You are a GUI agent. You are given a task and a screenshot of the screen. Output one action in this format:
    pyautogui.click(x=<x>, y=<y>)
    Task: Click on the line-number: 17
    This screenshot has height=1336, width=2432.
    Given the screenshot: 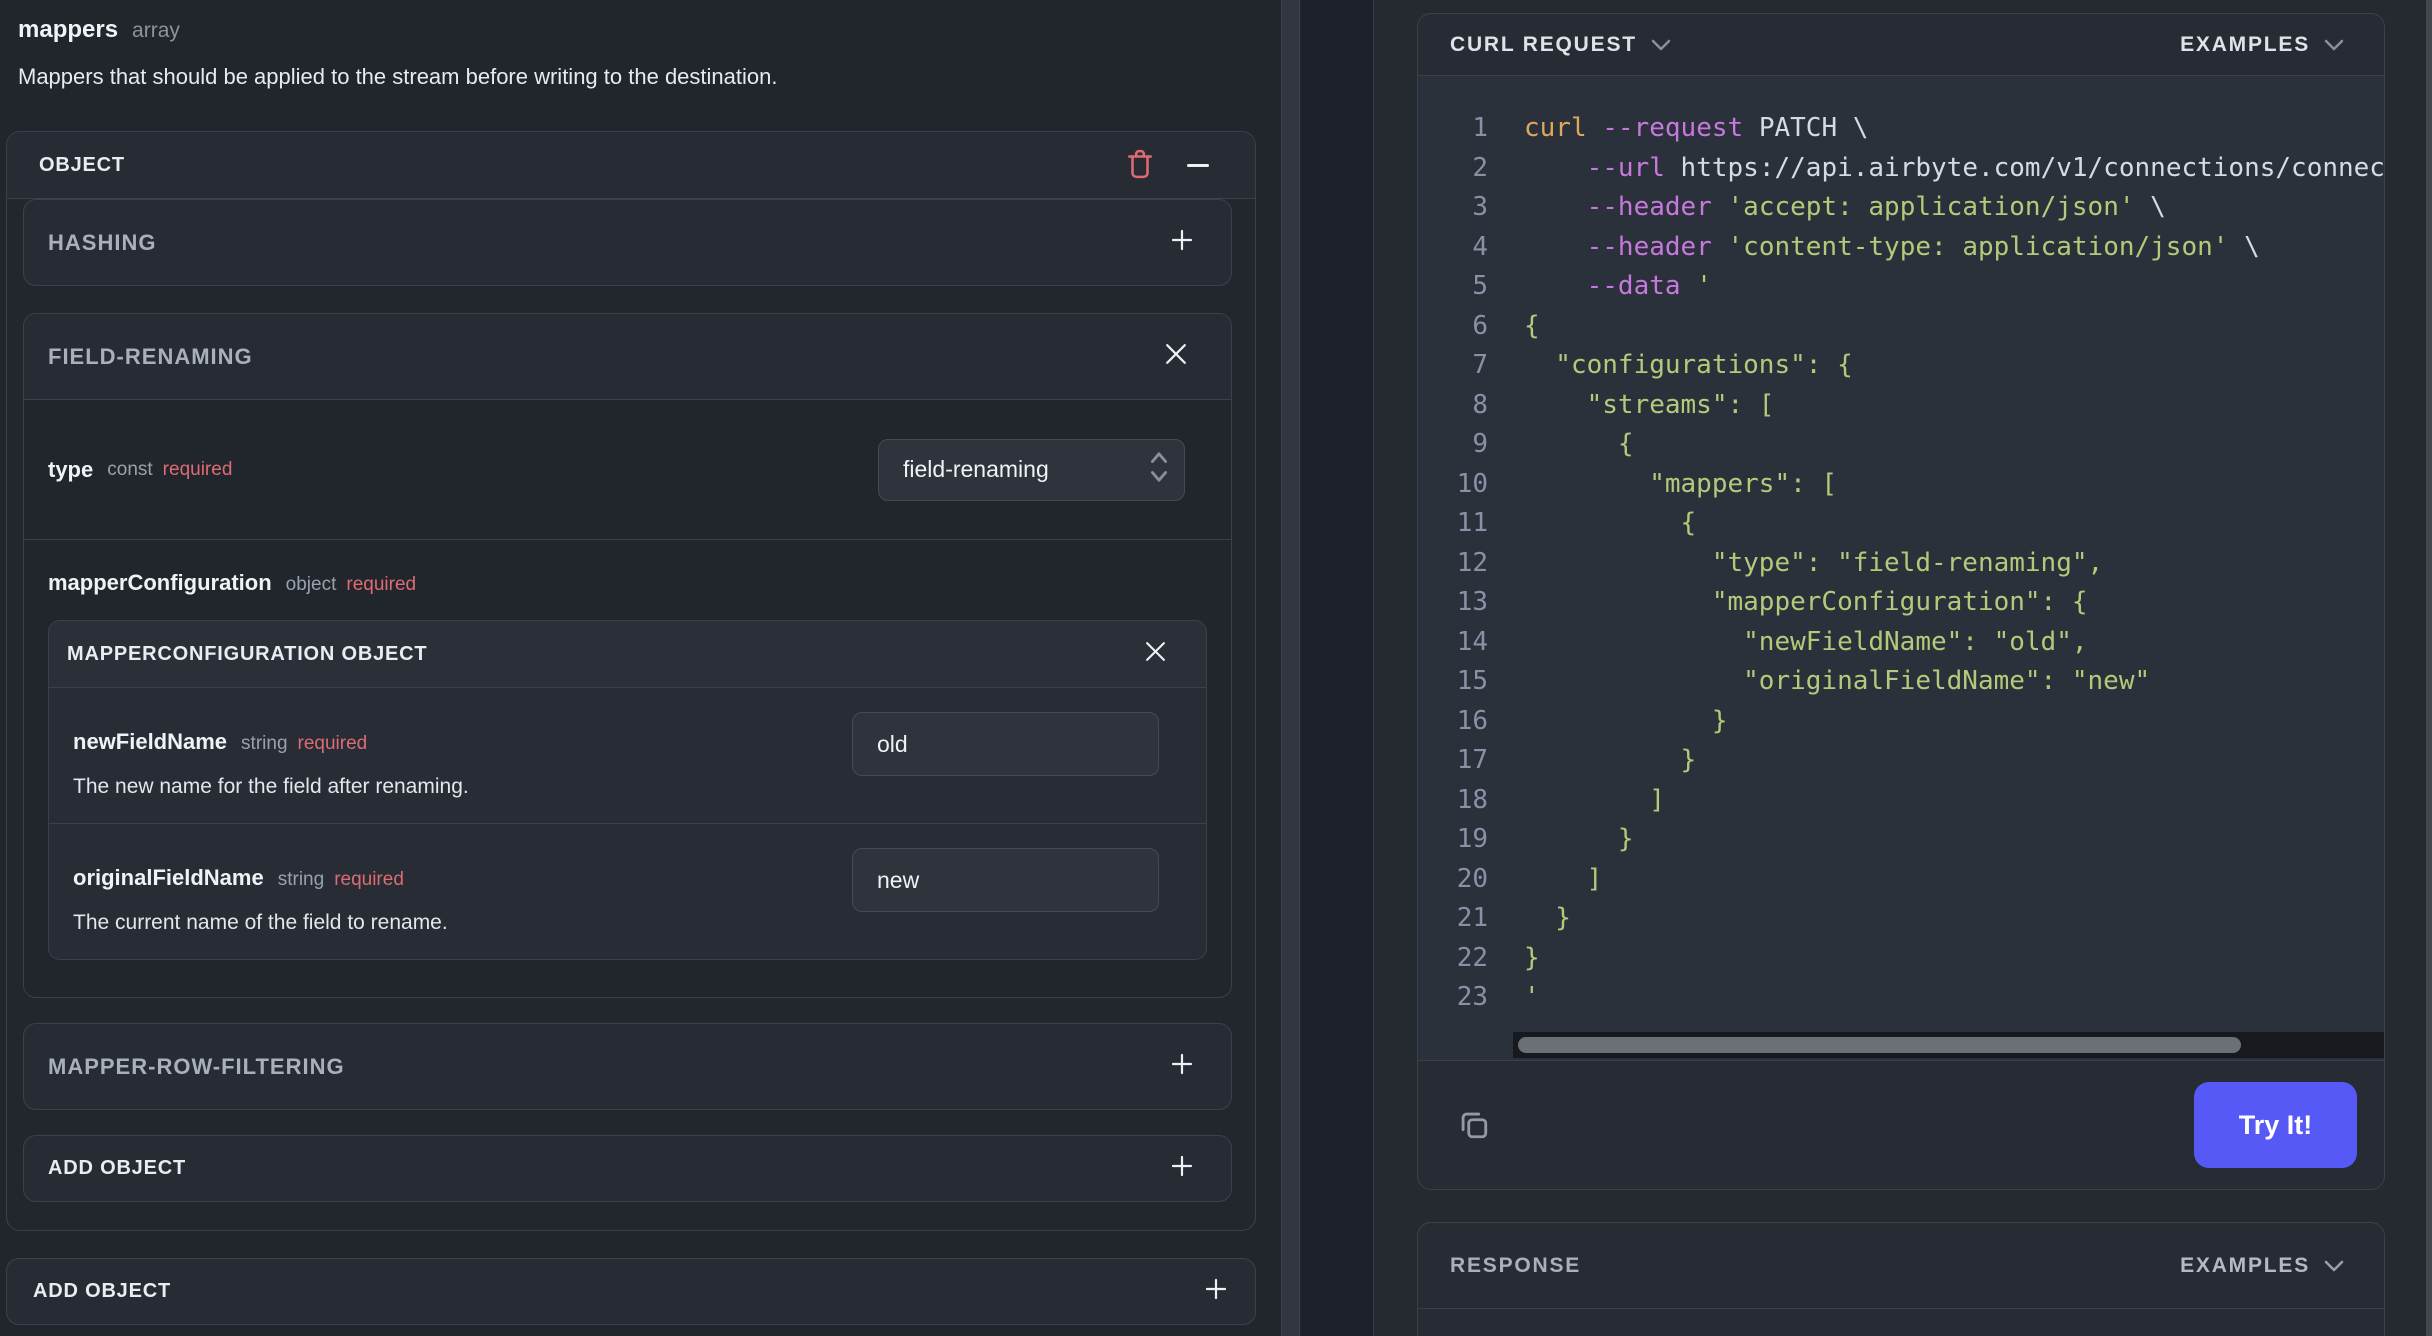 What is the action you would take?
    pyautogui.click(x=1472, y=760)
    